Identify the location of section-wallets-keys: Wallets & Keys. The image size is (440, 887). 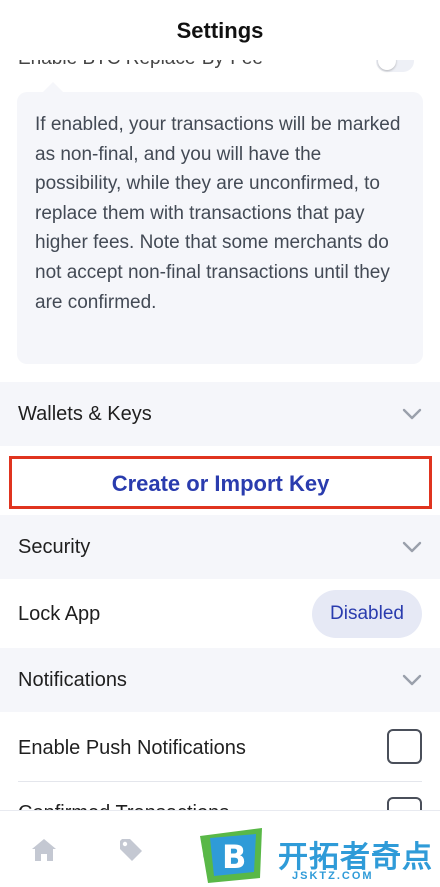
(220, 414).